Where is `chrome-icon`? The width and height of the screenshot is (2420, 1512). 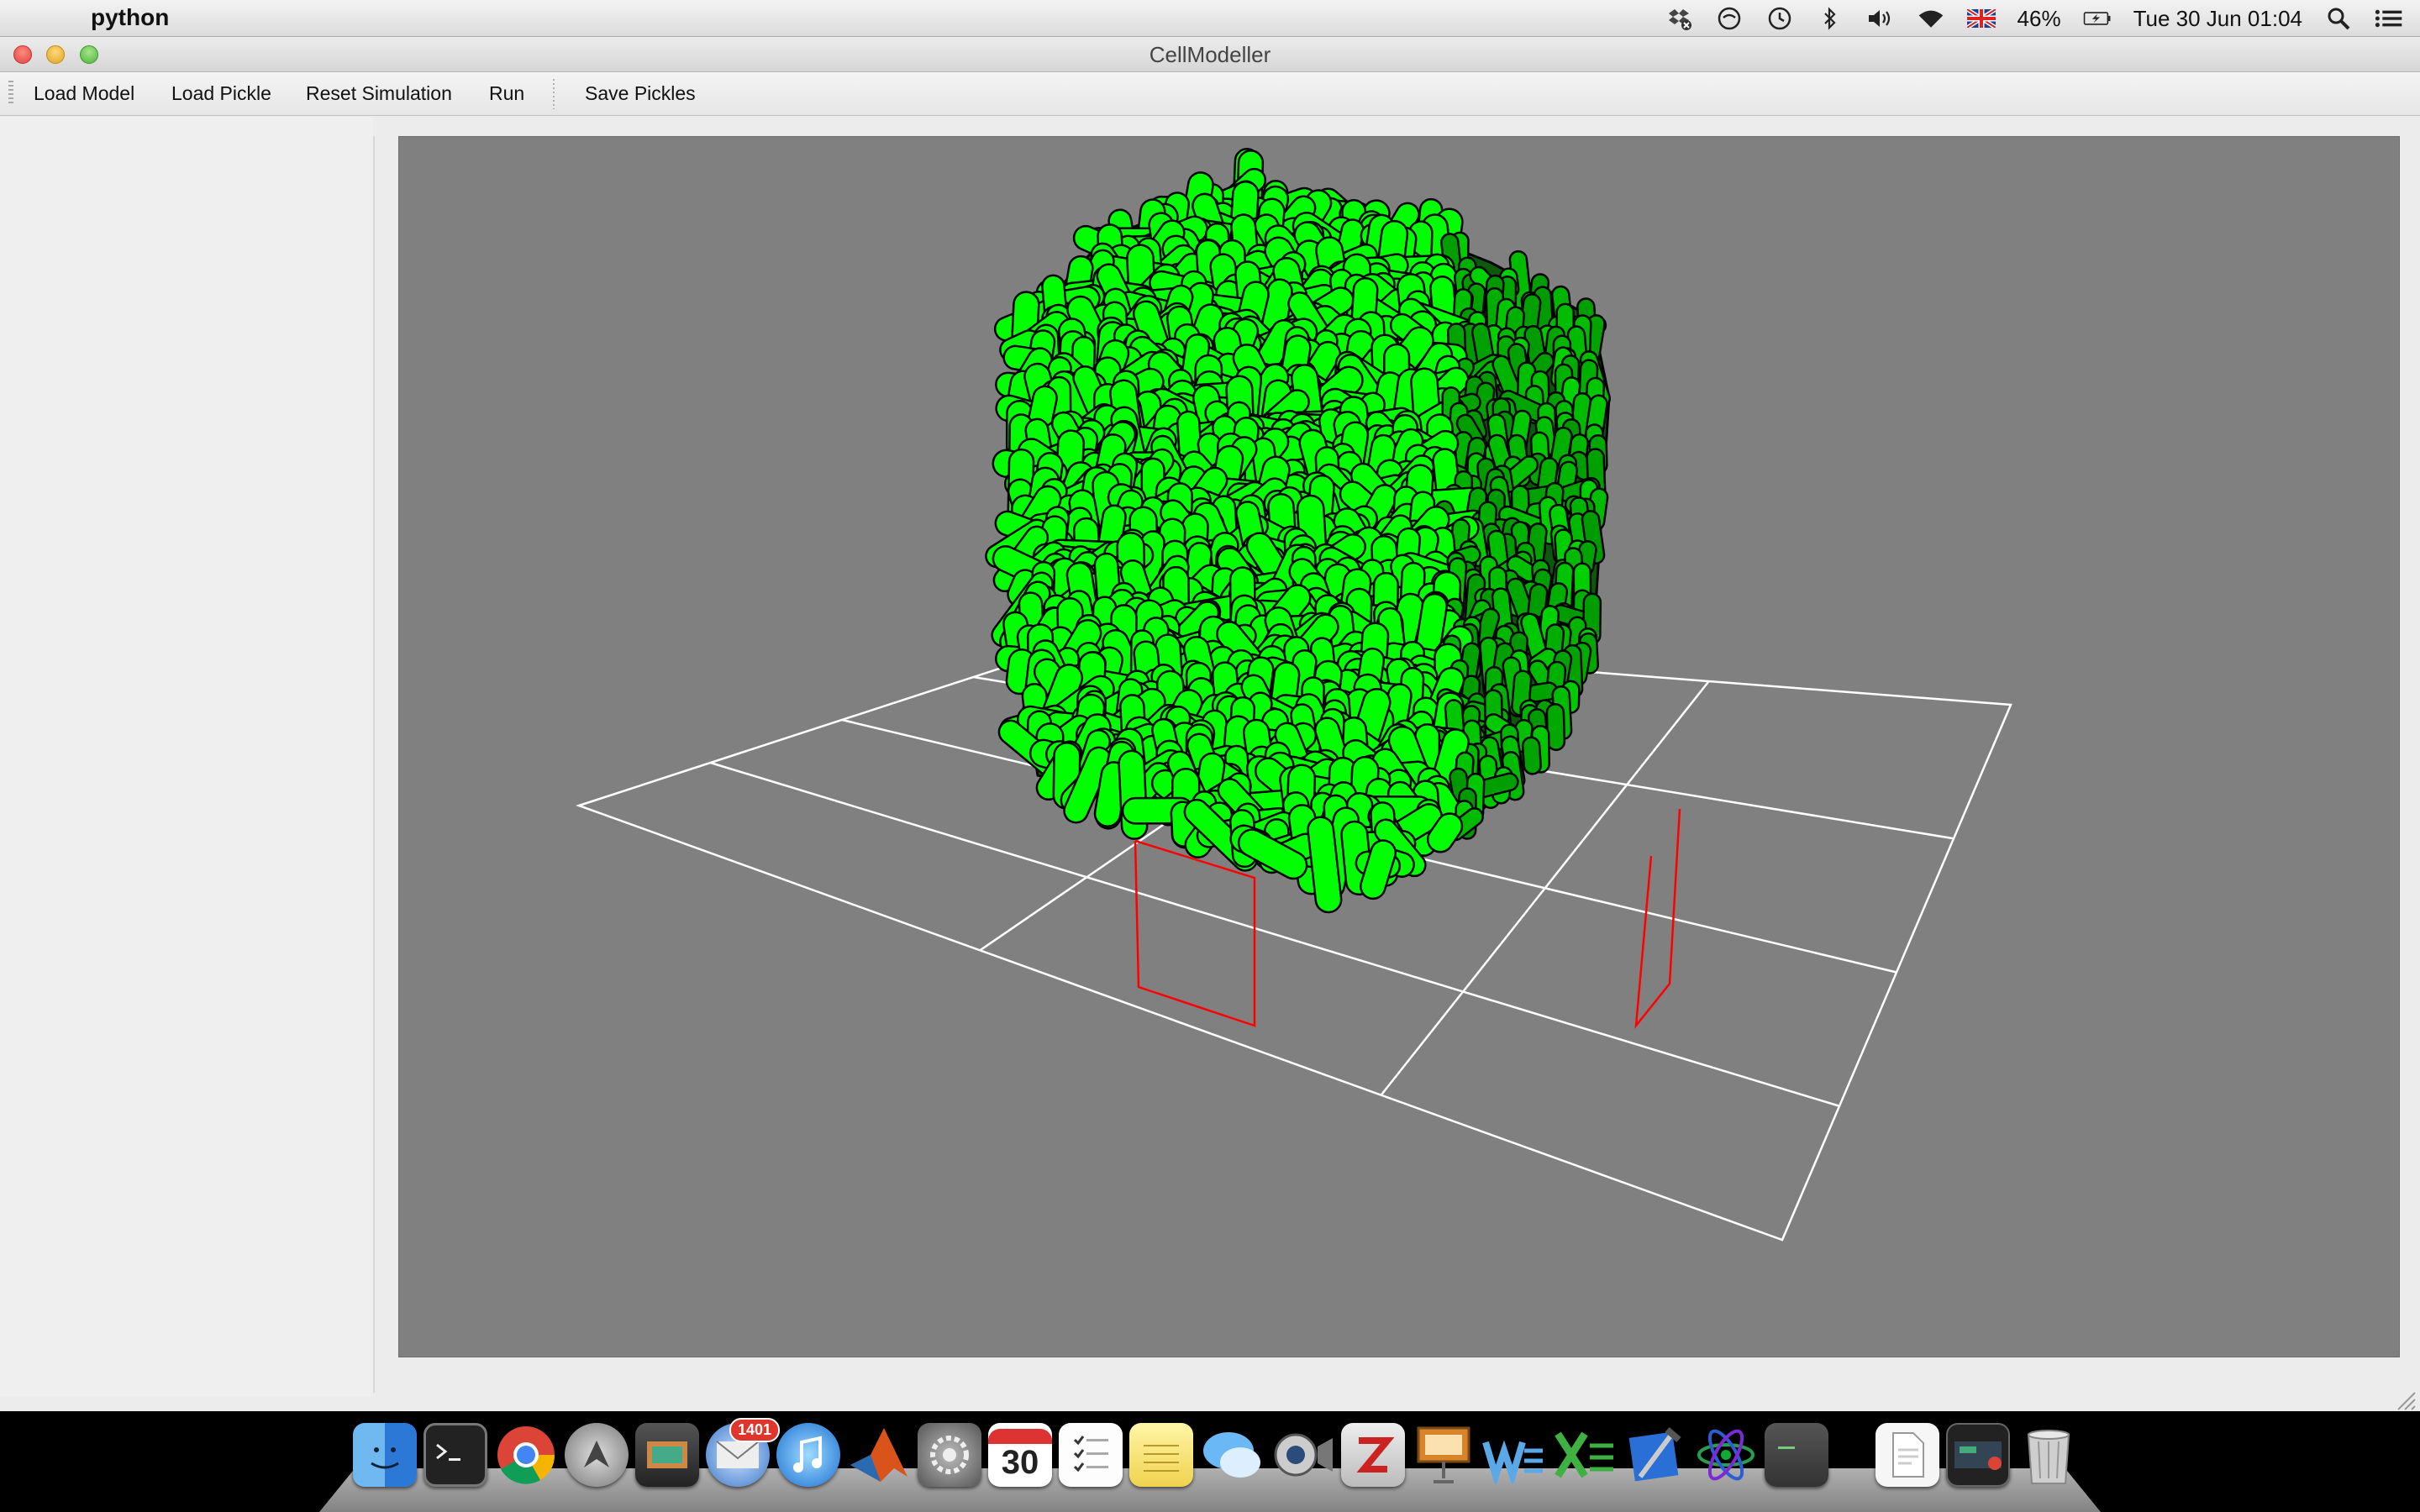
chrome-icon is located at coordinates (526, 1455).